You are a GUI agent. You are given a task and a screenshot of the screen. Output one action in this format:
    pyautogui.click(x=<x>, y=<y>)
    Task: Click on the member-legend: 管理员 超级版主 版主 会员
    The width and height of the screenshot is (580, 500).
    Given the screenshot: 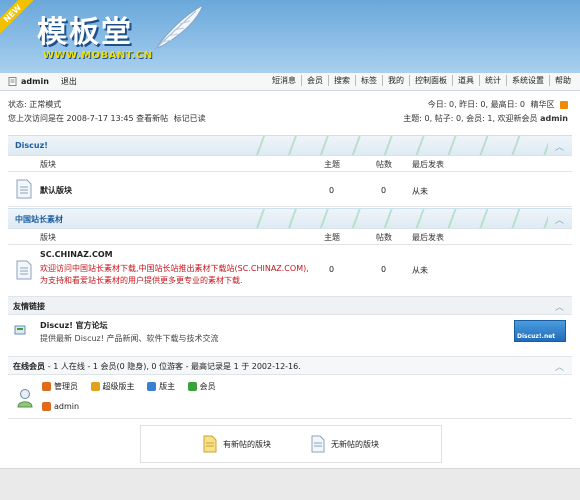 What is the action you would take?
    pyautogui.click(x=134, y=387)
    